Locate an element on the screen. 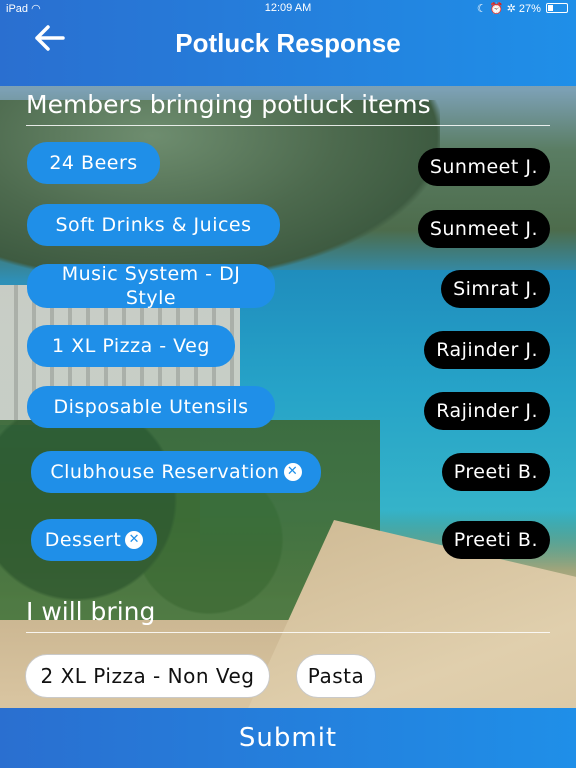 The width and height of the screenshot is (576, 768). item-pill: Clubhouse Reservation ✕ is located at coordinates (176, 472).